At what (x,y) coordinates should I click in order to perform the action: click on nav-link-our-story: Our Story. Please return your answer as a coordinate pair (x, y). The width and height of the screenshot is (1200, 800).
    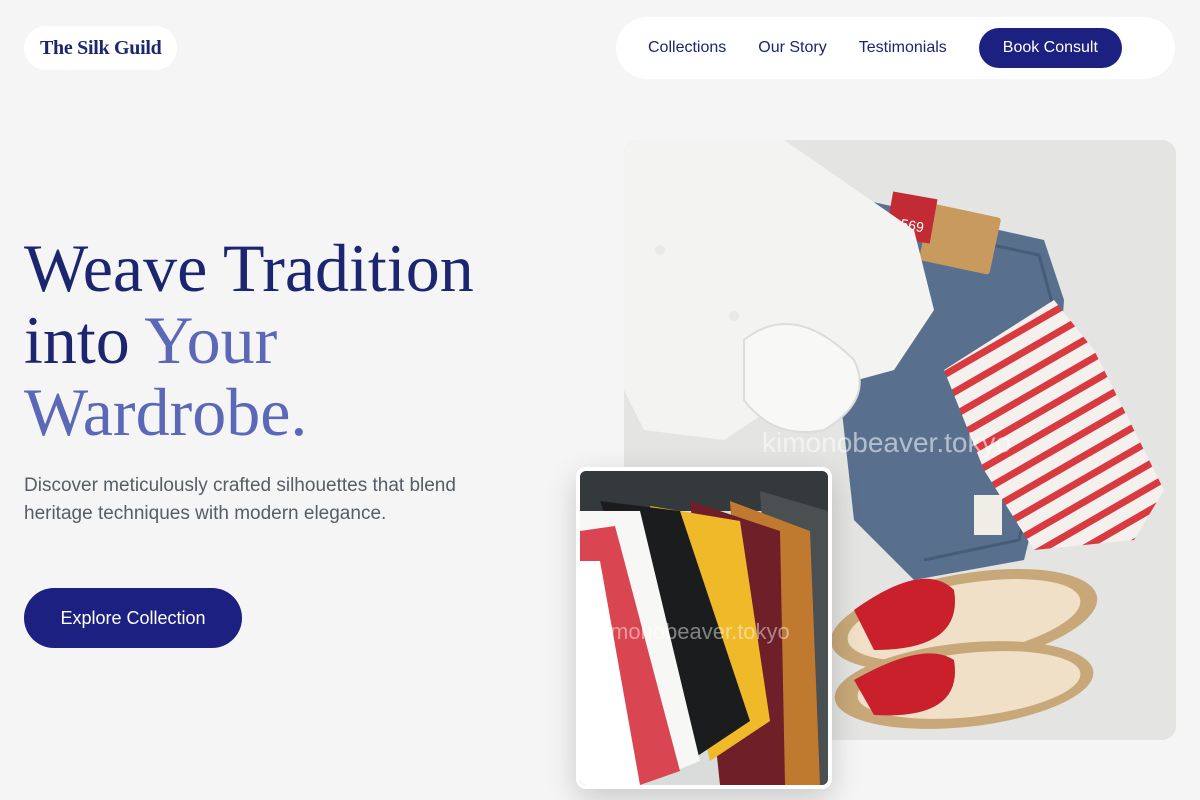
    Looking at the image, I should click on (792, 48).